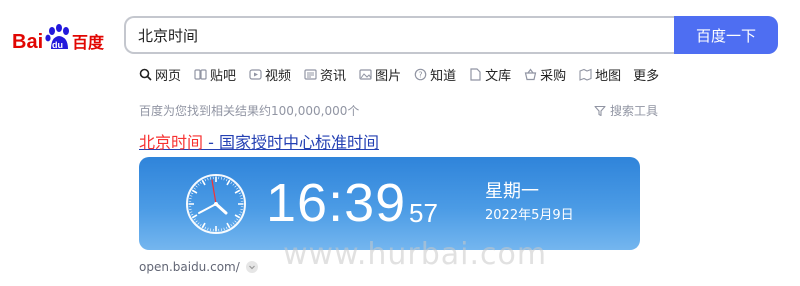 The height and width of the screenshot is (286, 800). Describe the element at coordinates (255, 74) in the screenshot. I see `video-icon` at that location.